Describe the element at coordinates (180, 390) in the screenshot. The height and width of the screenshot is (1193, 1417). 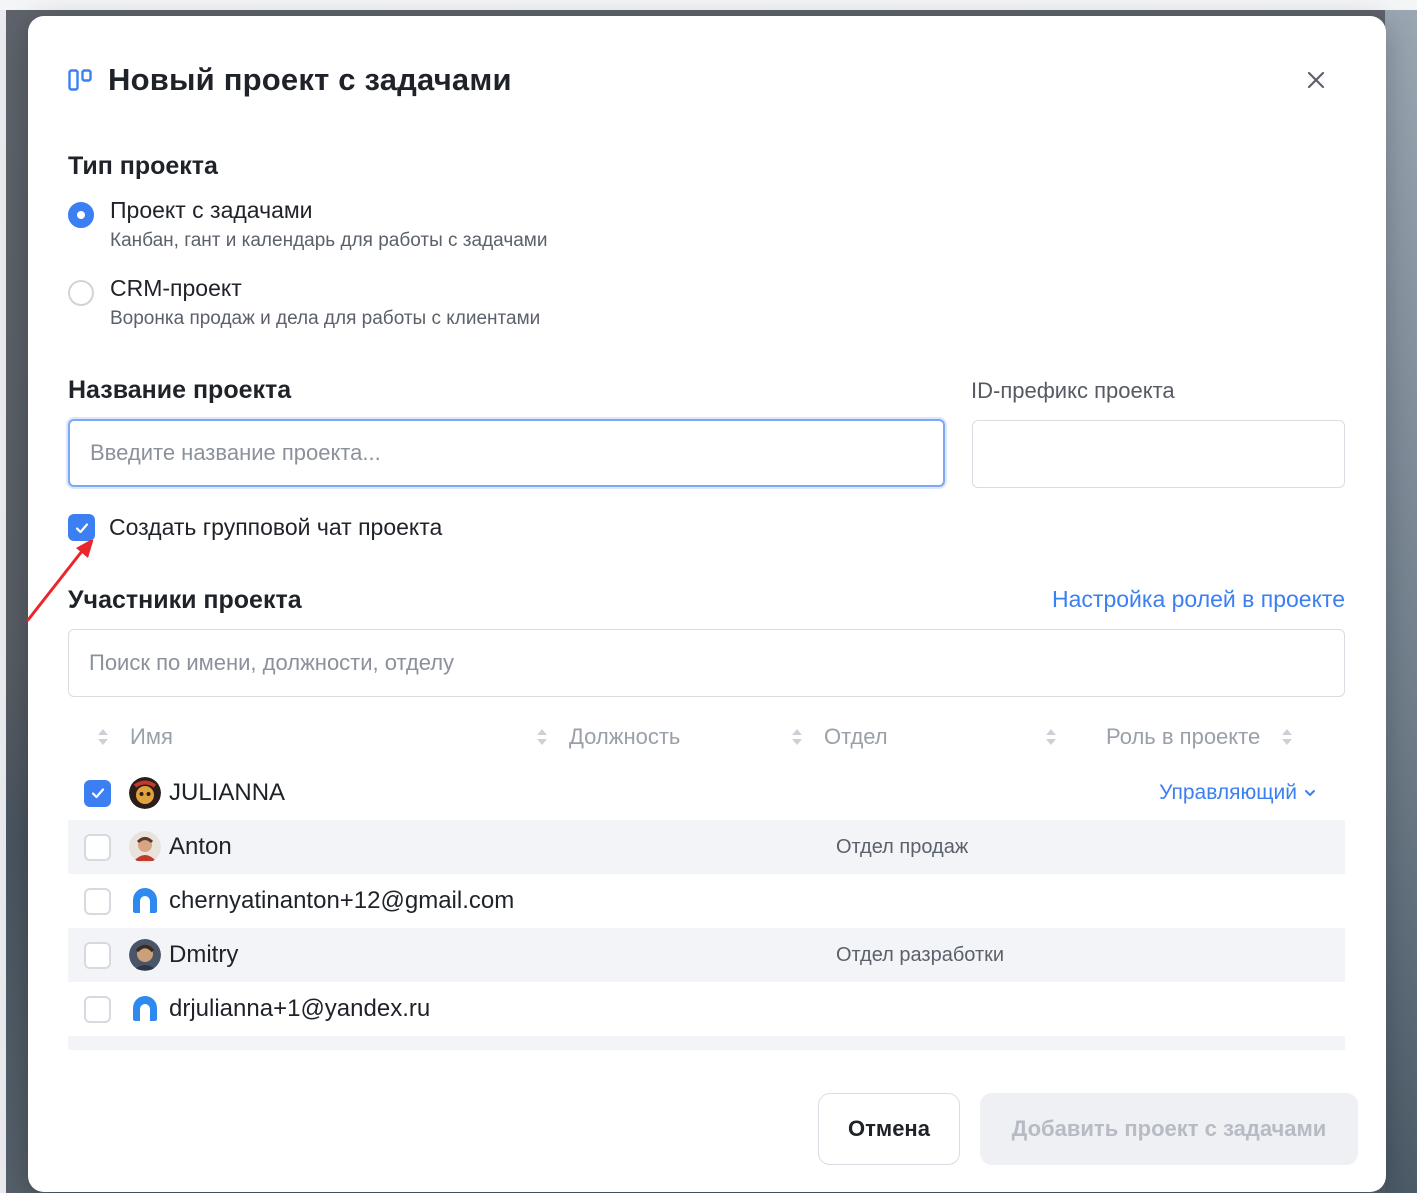
I see `project-name-label: Название проекта` at that location.